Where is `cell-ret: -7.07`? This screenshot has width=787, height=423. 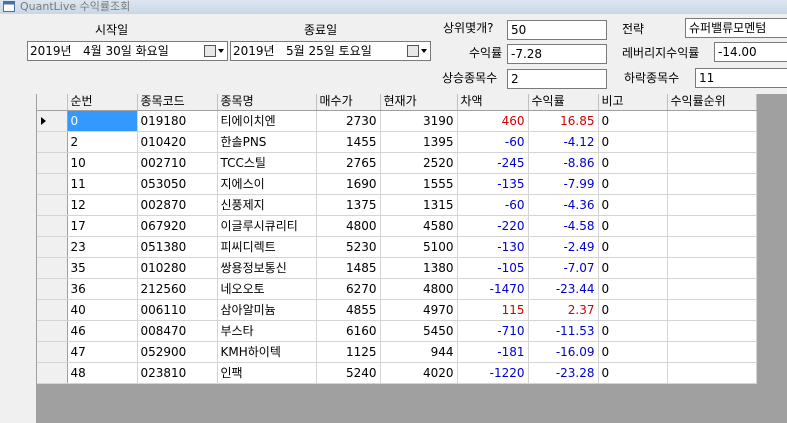
cell-ret: -7.07 is located at coordinates (563, 268).